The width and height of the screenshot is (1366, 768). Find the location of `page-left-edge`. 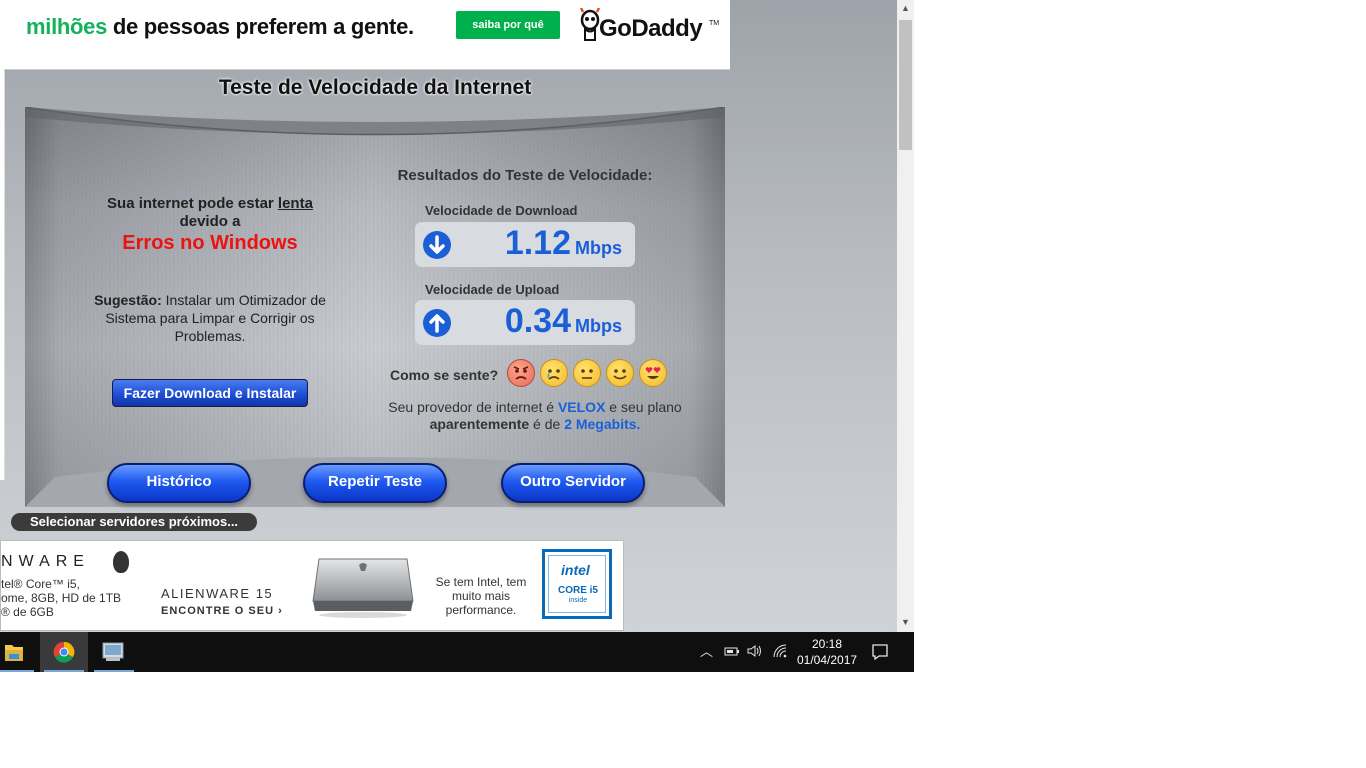

page-left-edge is located at coordinates (2, 240).